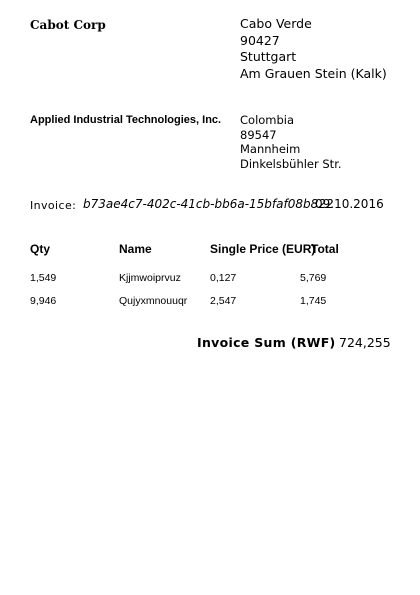  I want to click on recipient-postal-code: 89547, so click(258, 134).